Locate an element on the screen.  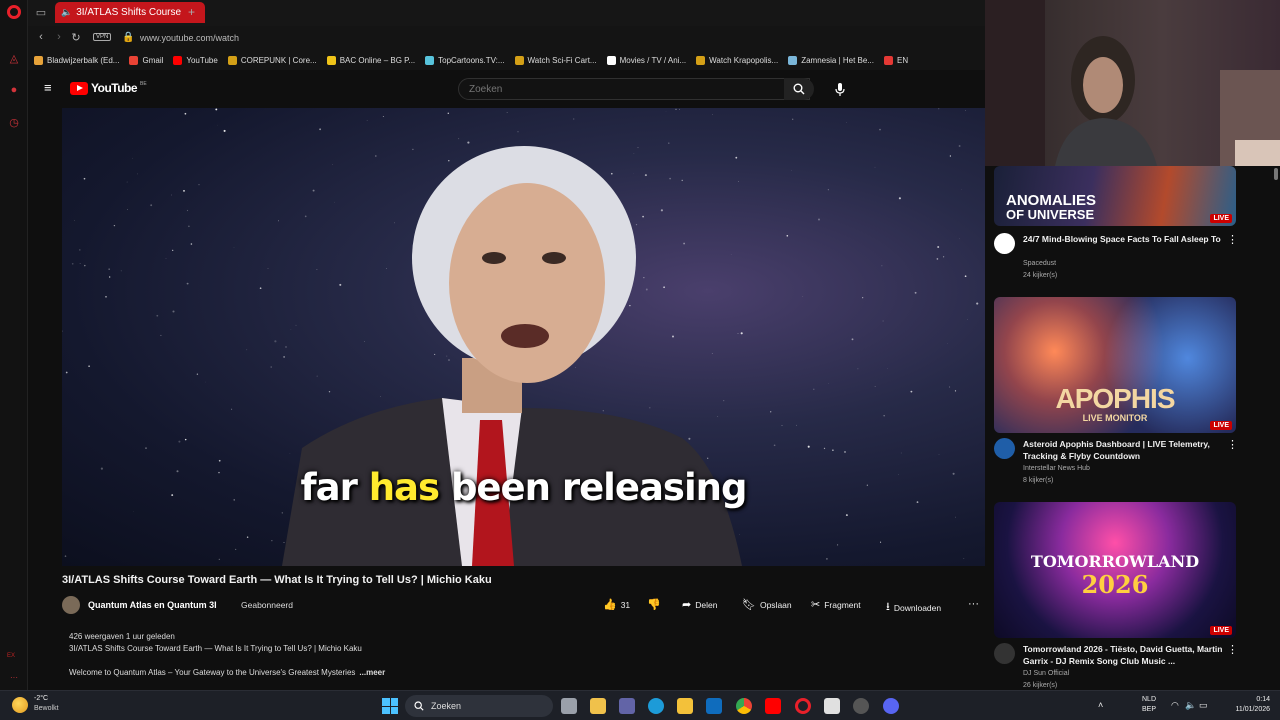
discord-icon is located at coordinates (891, 706).